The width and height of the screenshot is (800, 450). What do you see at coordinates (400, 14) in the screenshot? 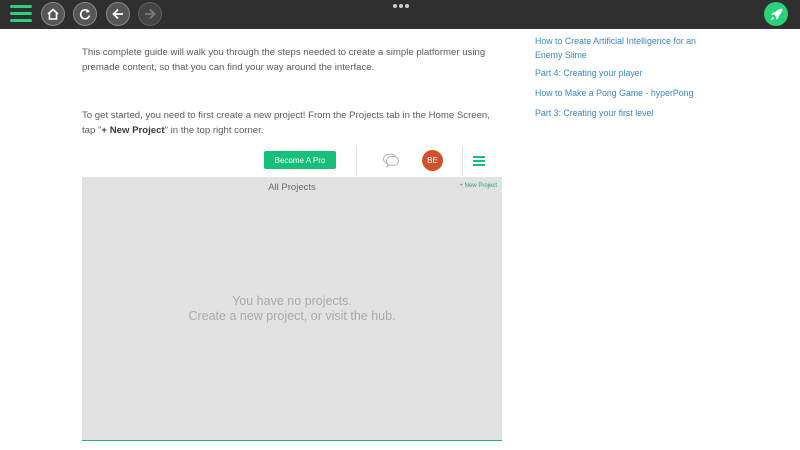
I see `top-toolbar` at bounding box center [400, 14].